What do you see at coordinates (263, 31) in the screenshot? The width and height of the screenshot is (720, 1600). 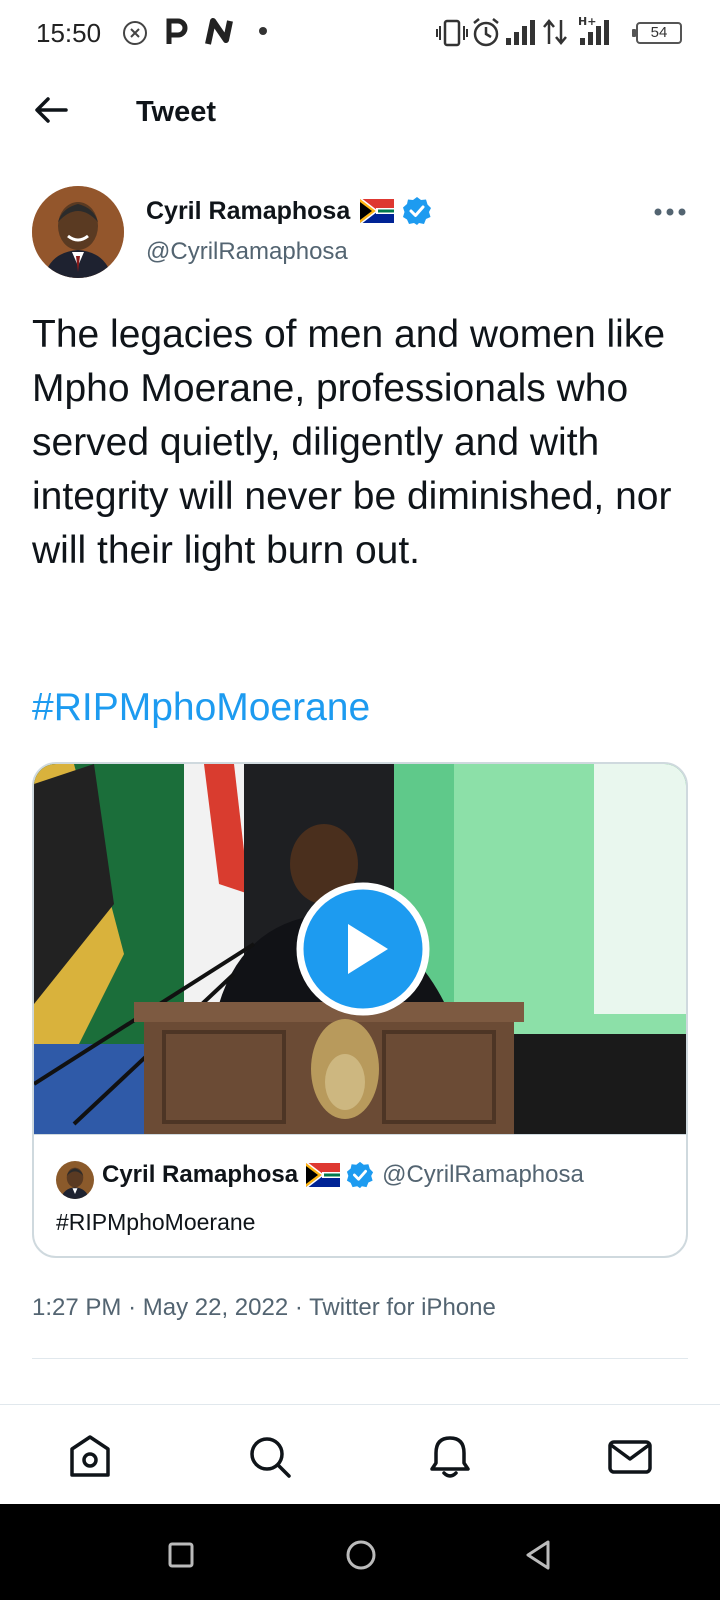 I see `dot-icon` at bounding box center [263, 31].